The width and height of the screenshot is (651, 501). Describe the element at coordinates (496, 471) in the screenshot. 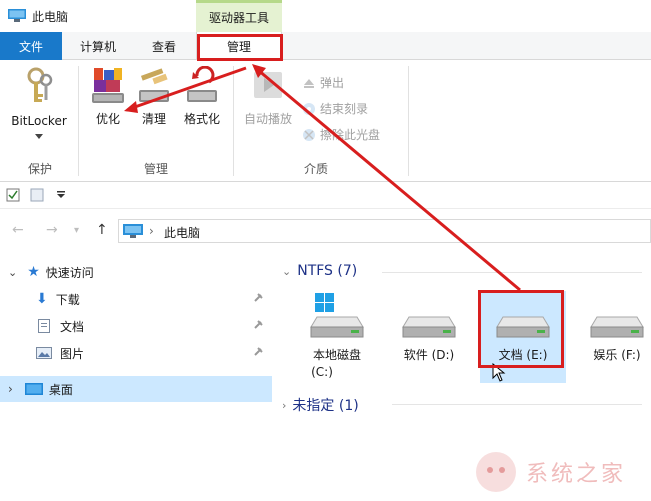

I see `watermark-logo-icon` at that location.